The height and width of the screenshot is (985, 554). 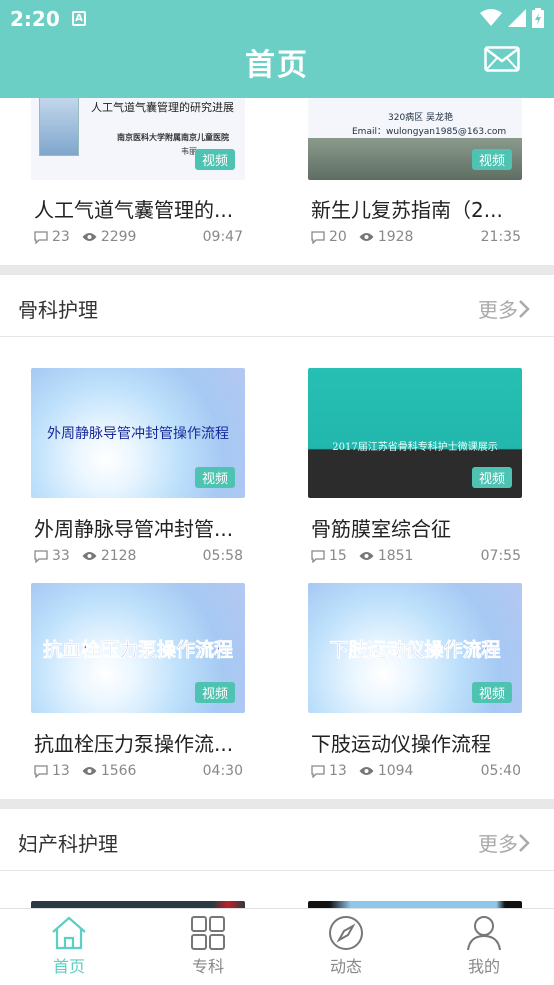 I want to click on nav-item-profile: 我的, so click(x=484, y=946).